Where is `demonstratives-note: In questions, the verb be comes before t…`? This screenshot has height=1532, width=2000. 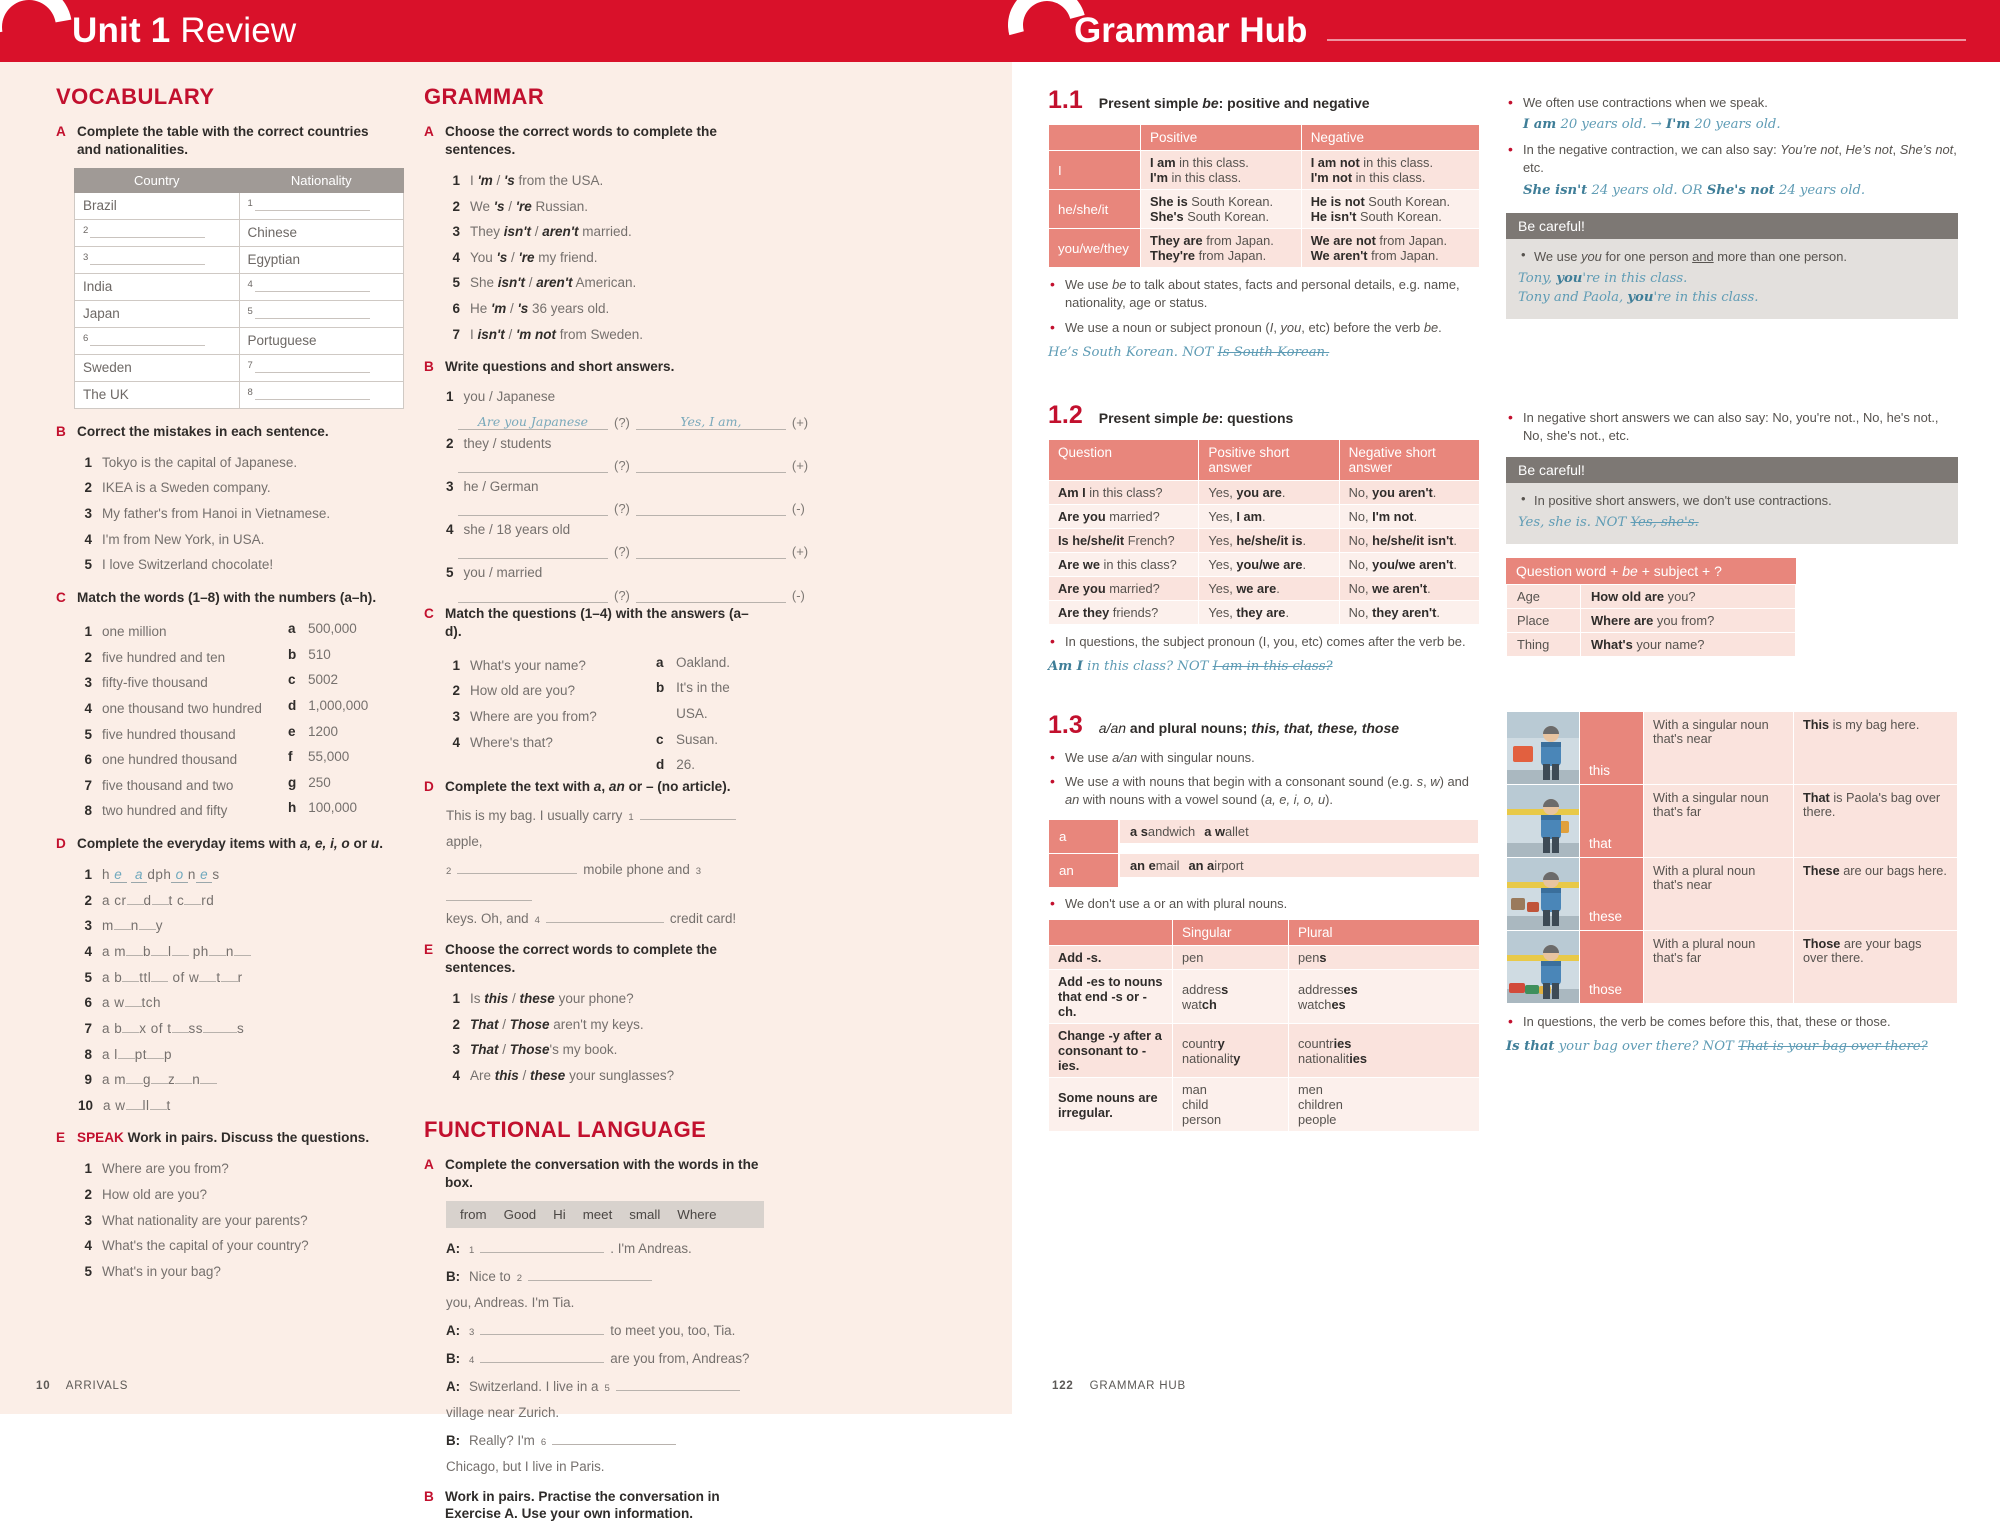 demonstratives-note: In questions, the verb be comes before t… is located at coordinates (1732, 1022).